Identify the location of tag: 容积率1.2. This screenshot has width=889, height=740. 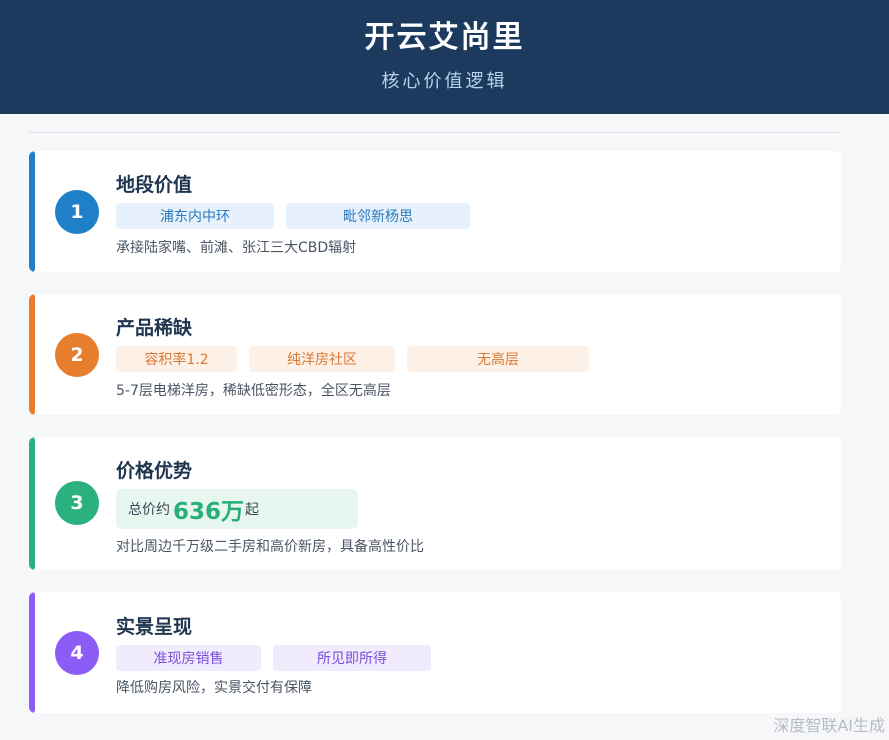
(176, 359).